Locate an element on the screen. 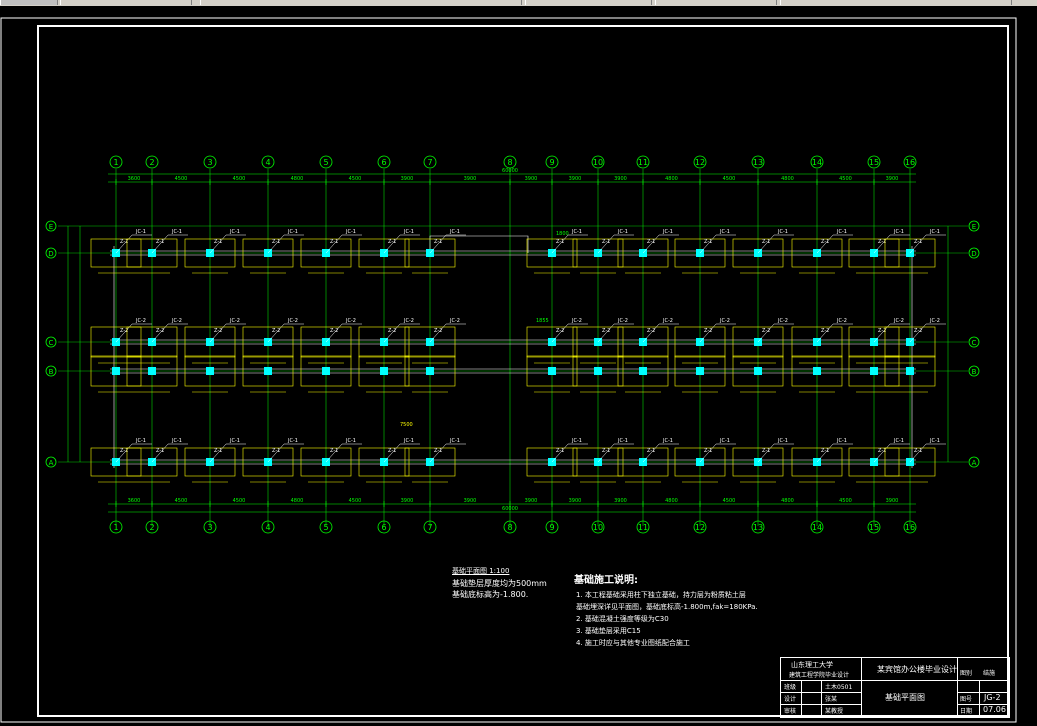 The image size is (1037, 726). column-axis-label-bottom: 5 is located at coordinates (325, 527).